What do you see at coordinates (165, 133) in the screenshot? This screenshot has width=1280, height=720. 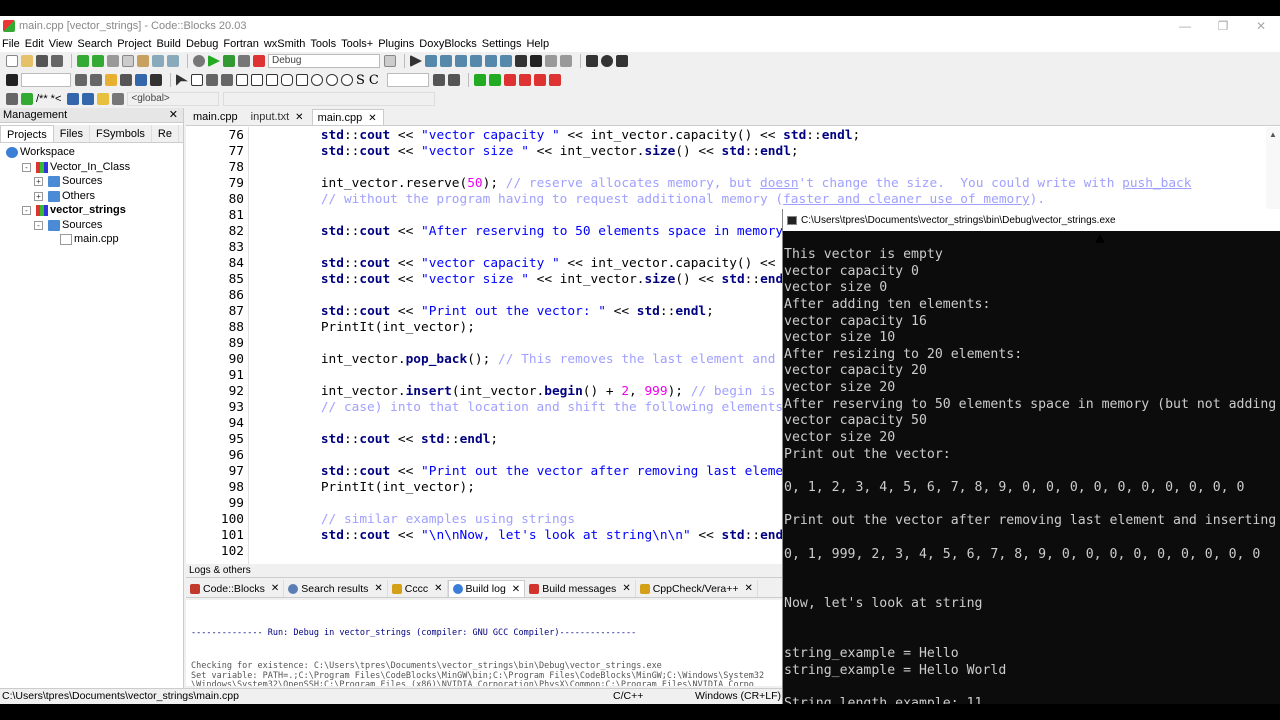 I see `management-tab-re: Re` at bounding box center [165, 133].